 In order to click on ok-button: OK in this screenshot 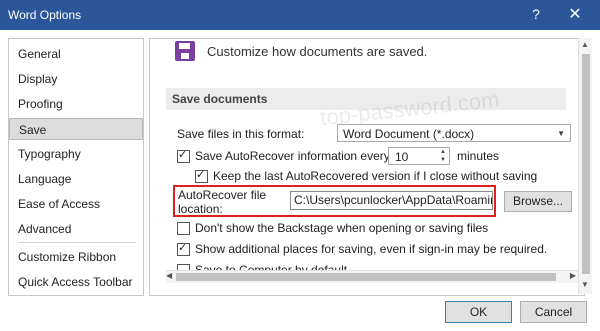, I will do `click(478, 312)`.